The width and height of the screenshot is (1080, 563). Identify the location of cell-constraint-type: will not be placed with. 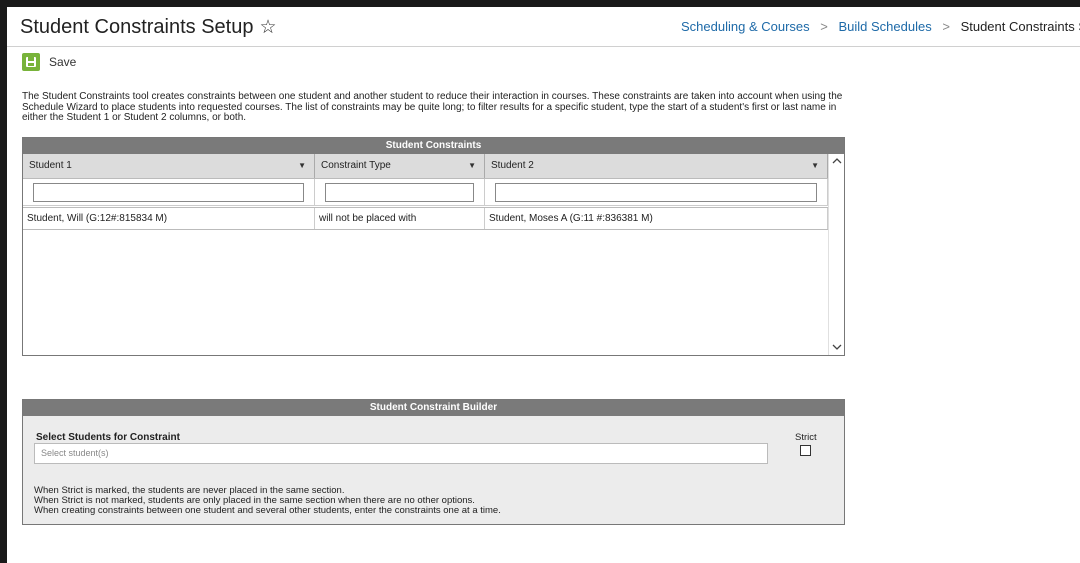
(400, 218).